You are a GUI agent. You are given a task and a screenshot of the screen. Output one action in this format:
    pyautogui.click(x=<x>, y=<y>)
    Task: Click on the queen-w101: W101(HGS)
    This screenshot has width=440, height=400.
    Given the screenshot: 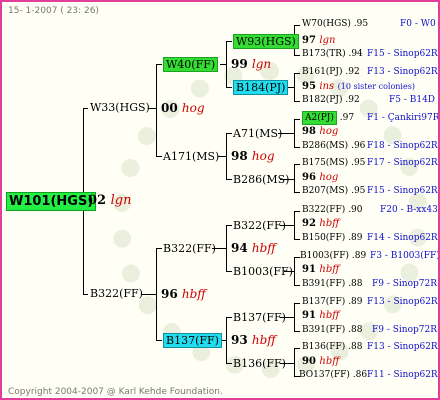 What is the action you would take?
    pyautogui.click(x=51, y=201)
    